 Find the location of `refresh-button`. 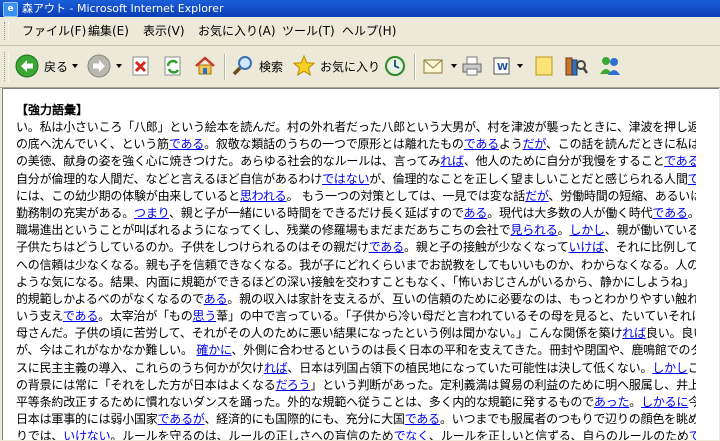

refresh-button is located at coordinates (173, 66).